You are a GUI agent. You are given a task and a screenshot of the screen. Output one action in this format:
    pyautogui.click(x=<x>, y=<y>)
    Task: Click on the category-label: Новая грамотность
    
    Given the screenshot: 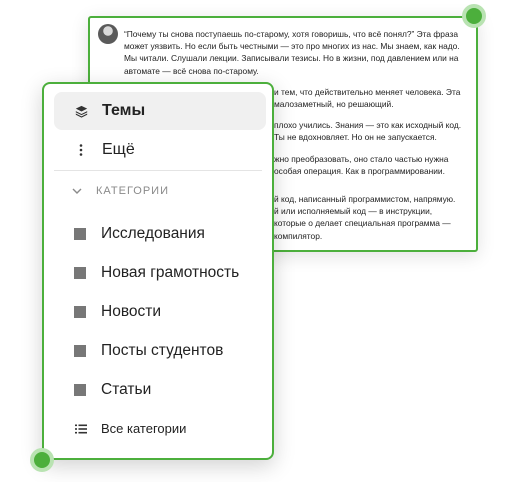 What is the action you would take?
    pyautogui.click(x=170, y=272)
    